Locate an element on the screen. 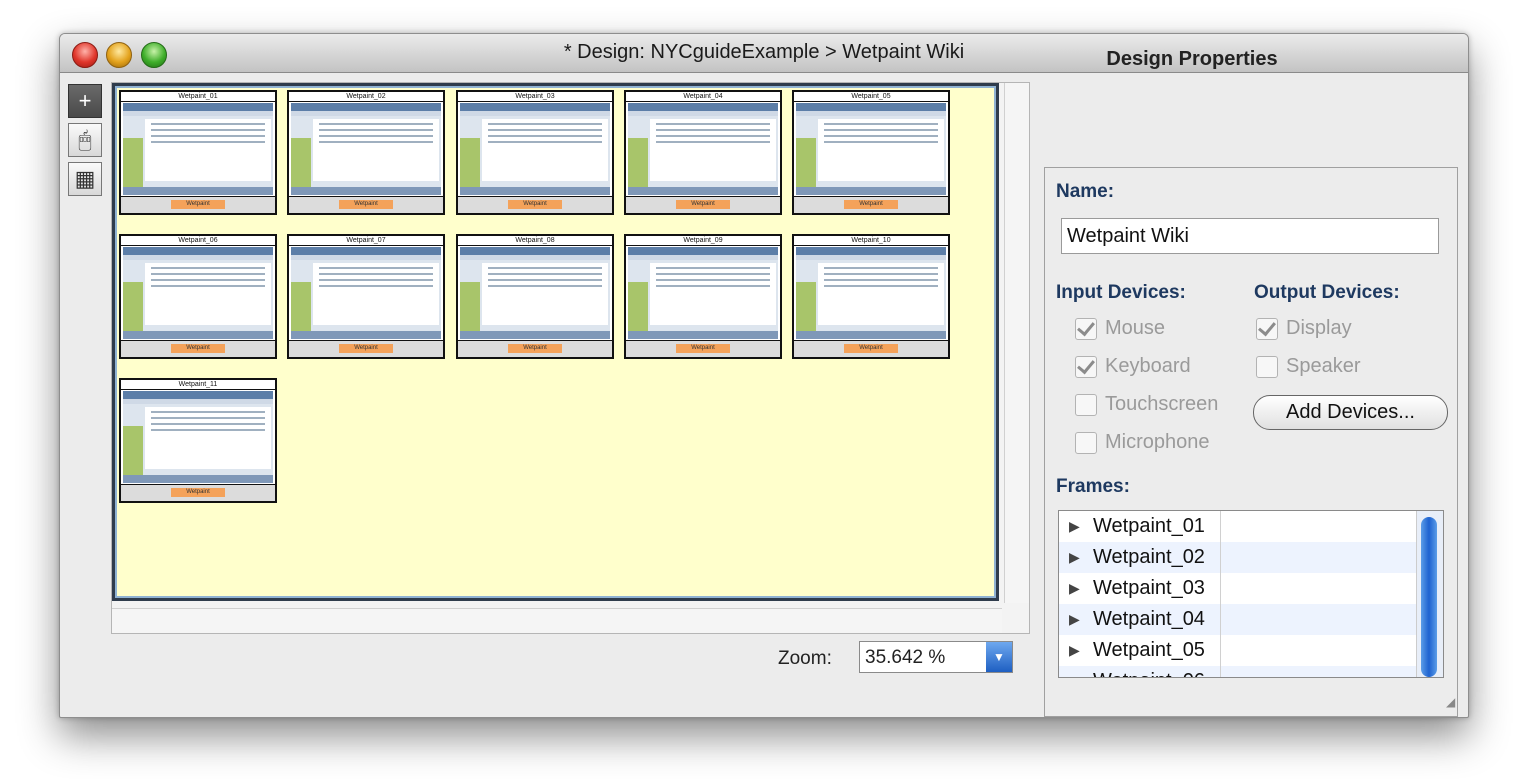  frame-list-label: Wetpaint_03 is located at coordinates (1149, 588).